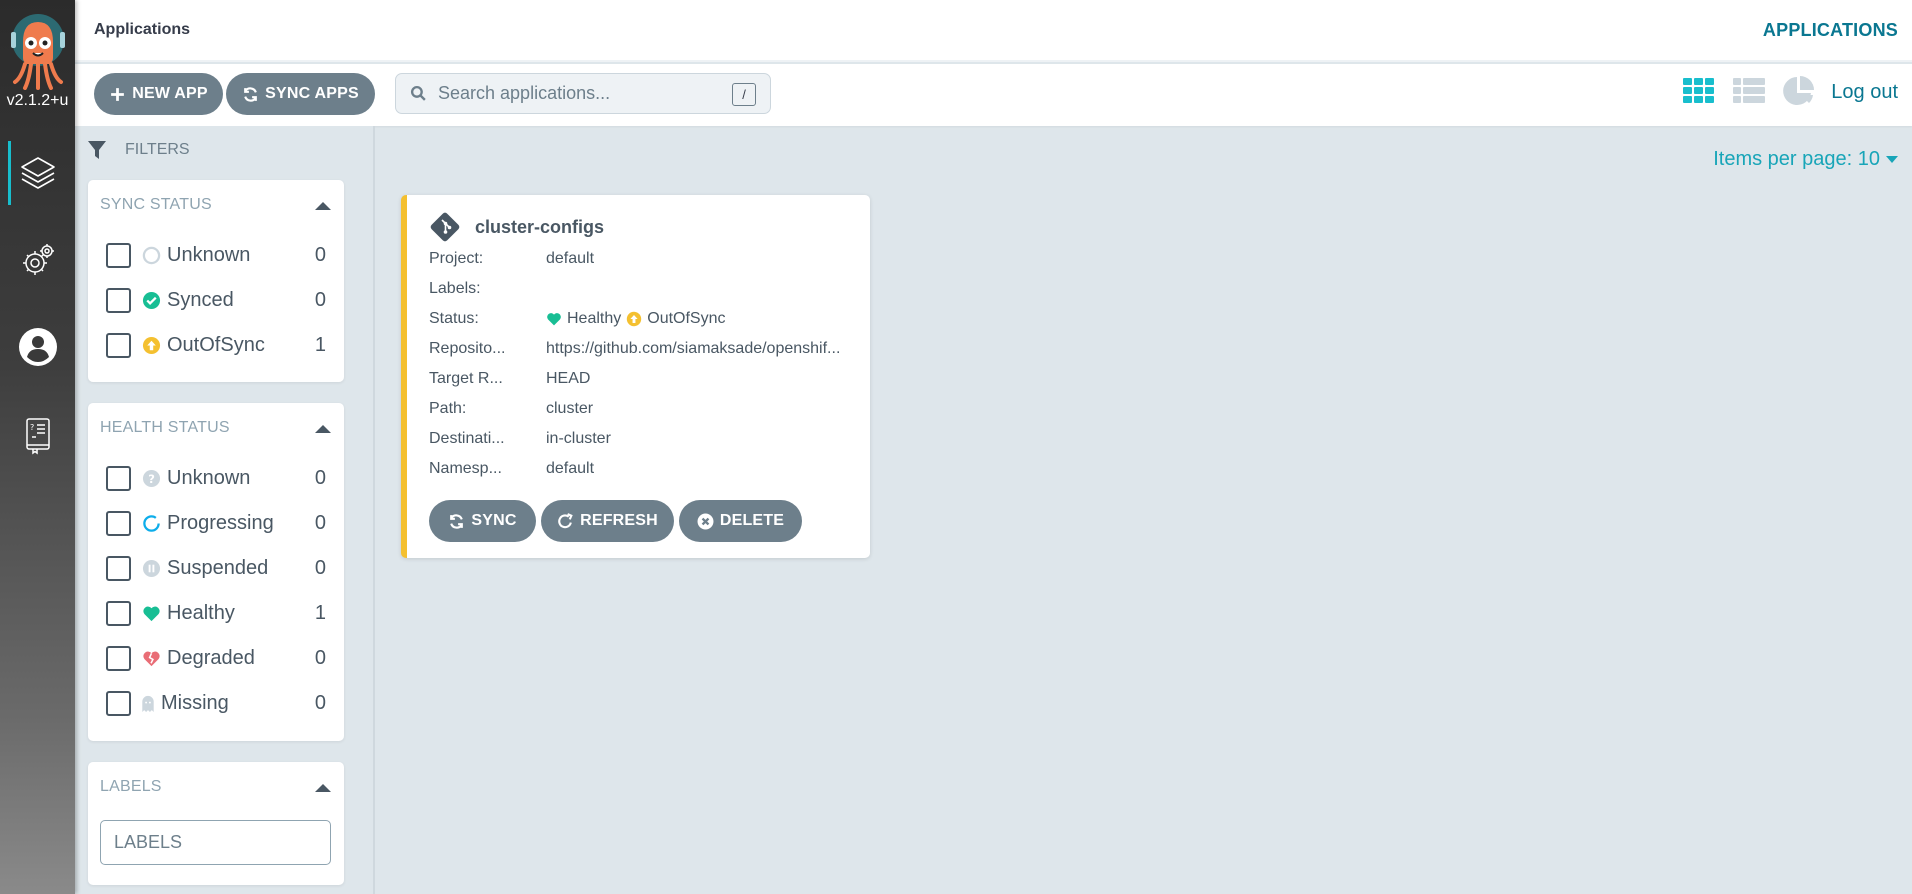  I want to click on nav-item-settings, so click(37, 260).